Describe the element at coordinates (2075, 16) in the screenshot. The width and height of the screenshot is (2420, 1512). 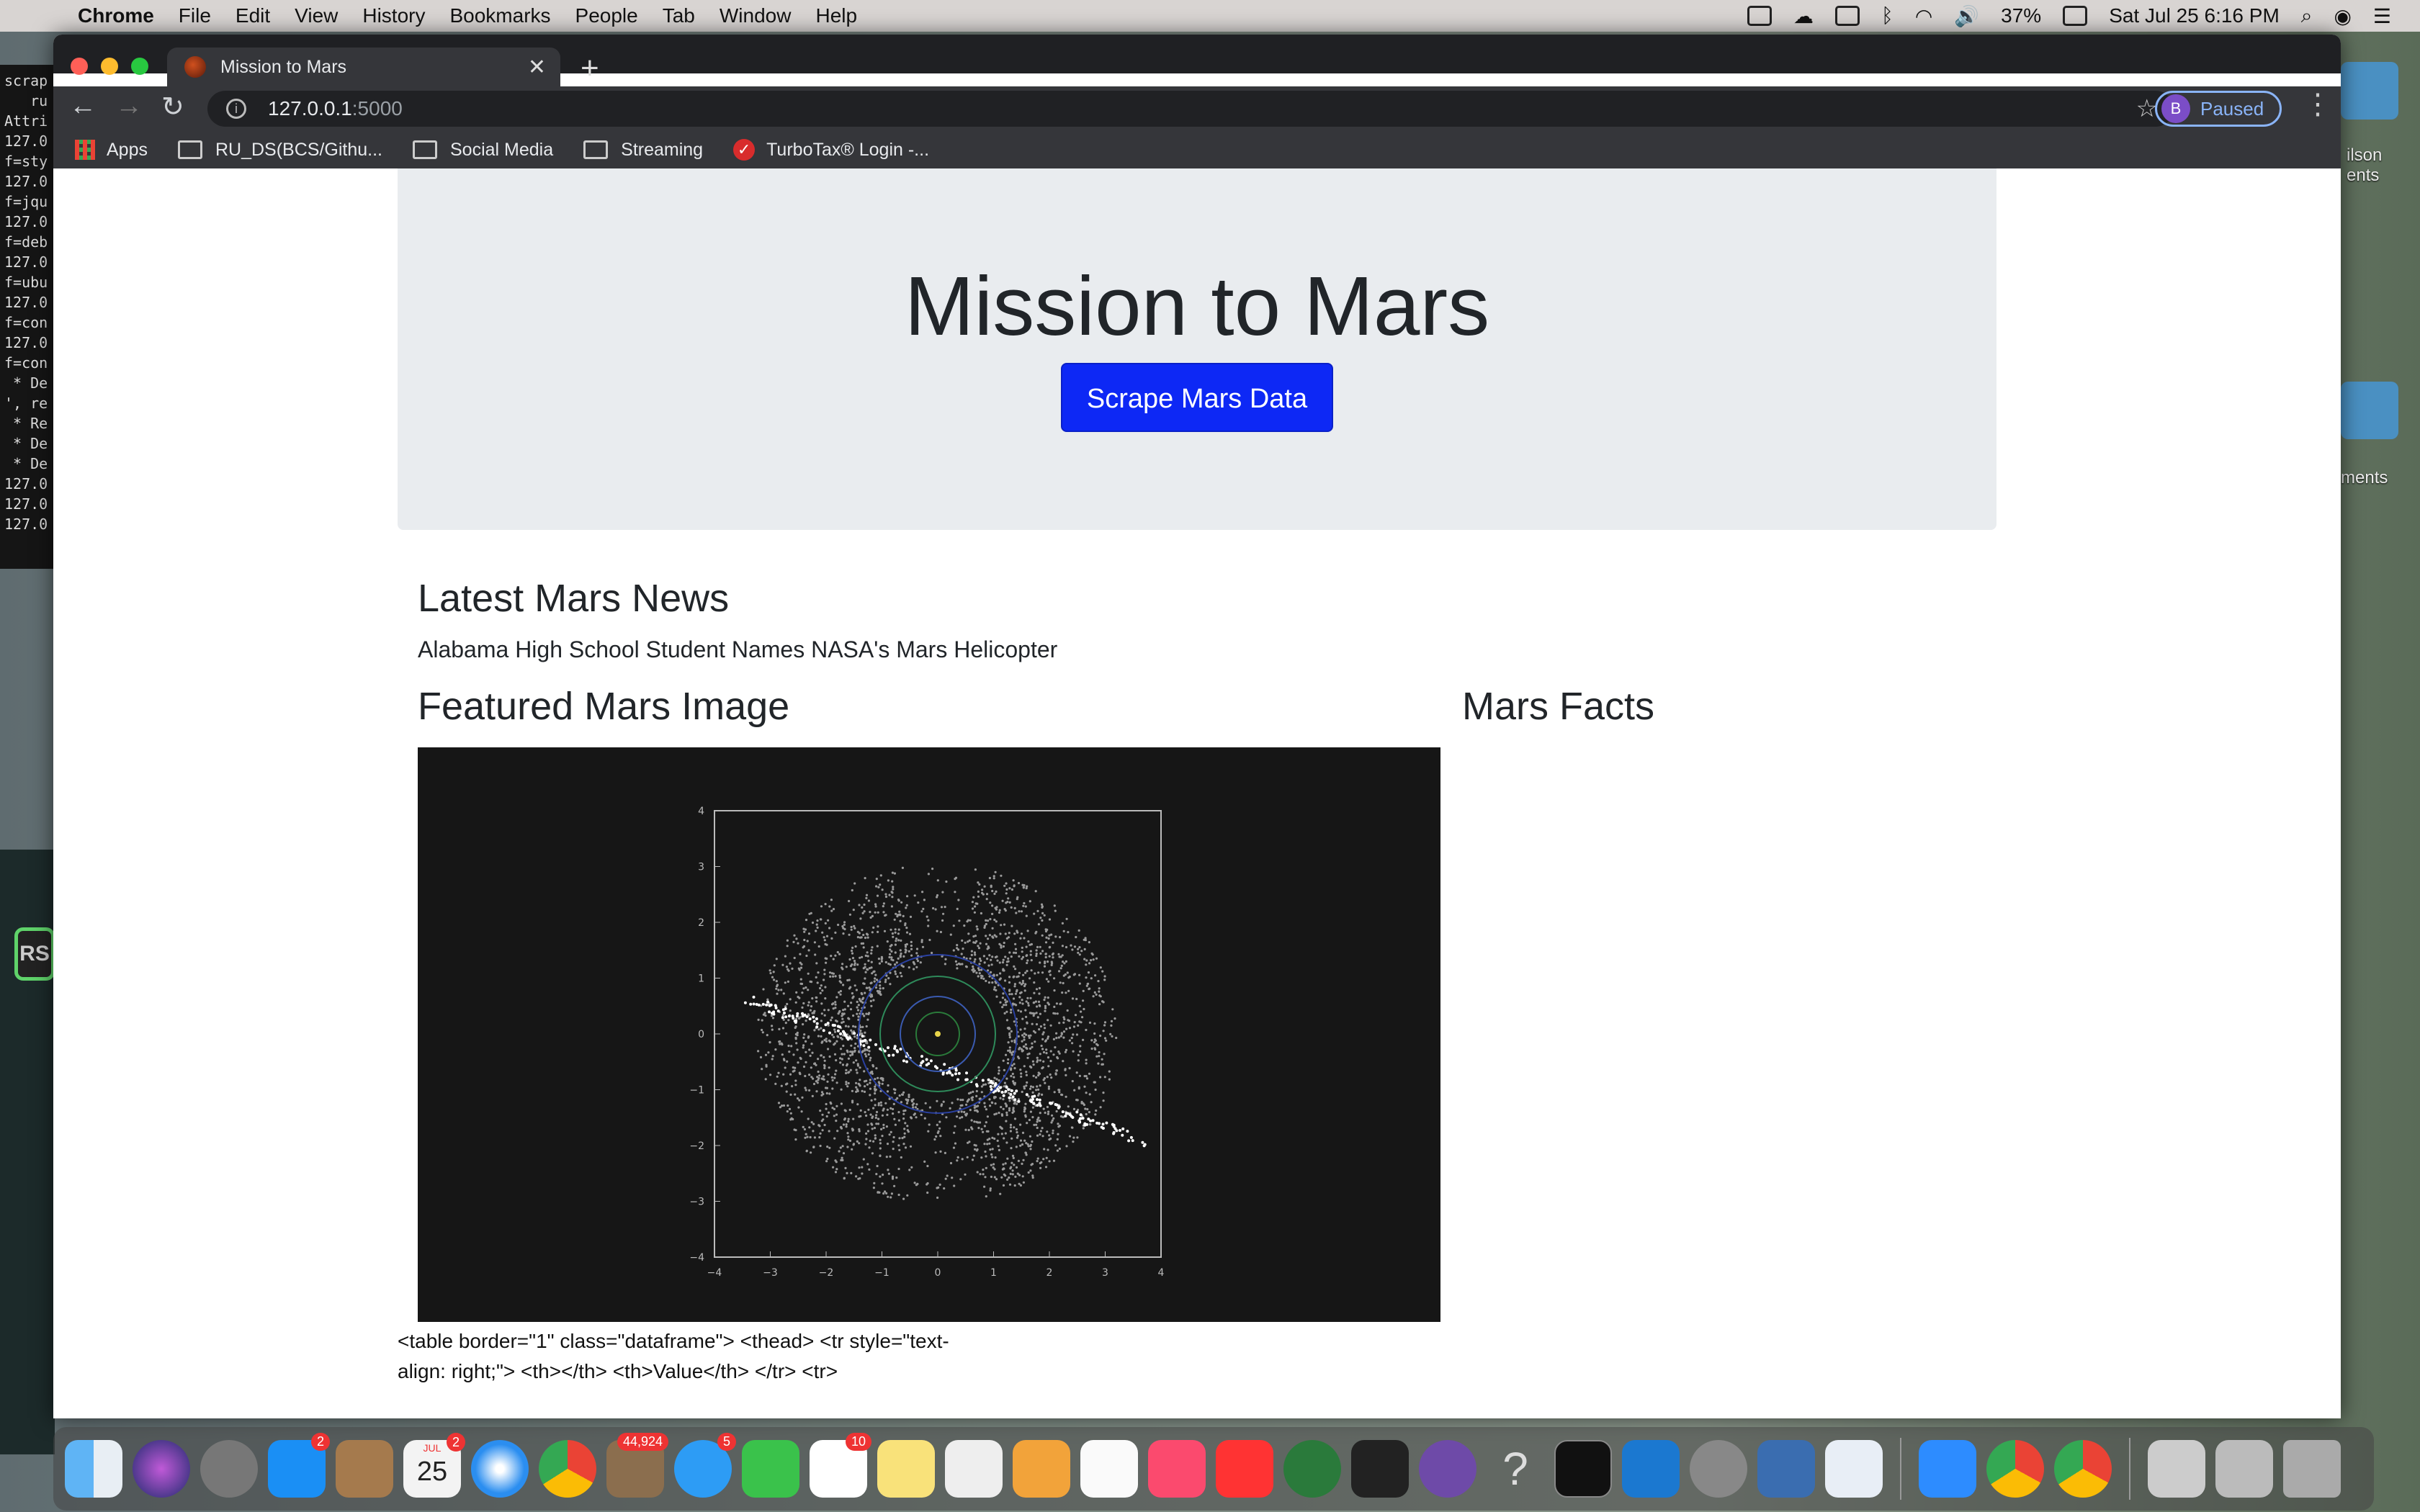
I see `battery-icon` at that location.